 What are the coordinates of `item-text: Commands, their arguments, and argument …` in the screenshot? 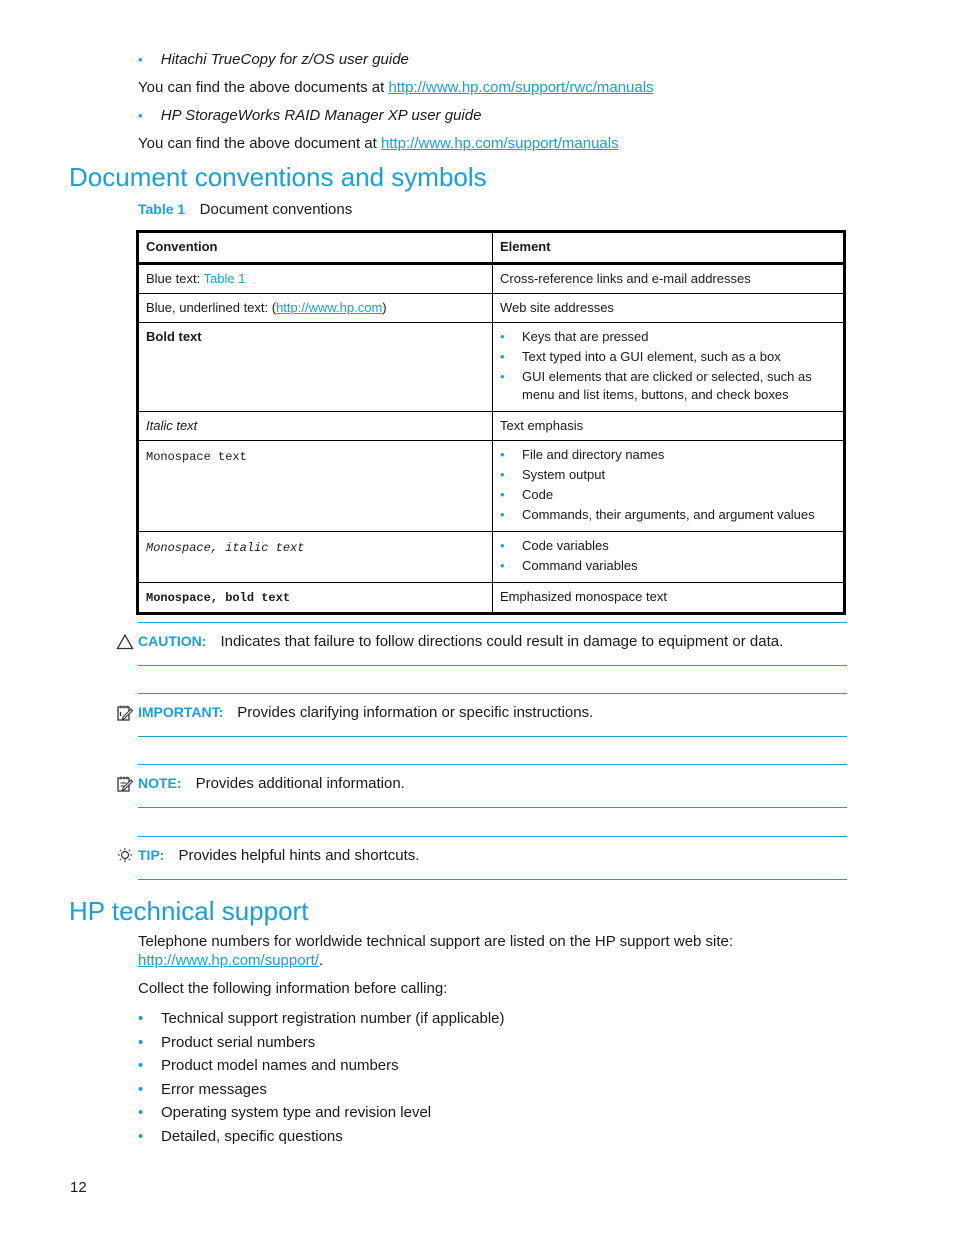 It's located at (668, 514).